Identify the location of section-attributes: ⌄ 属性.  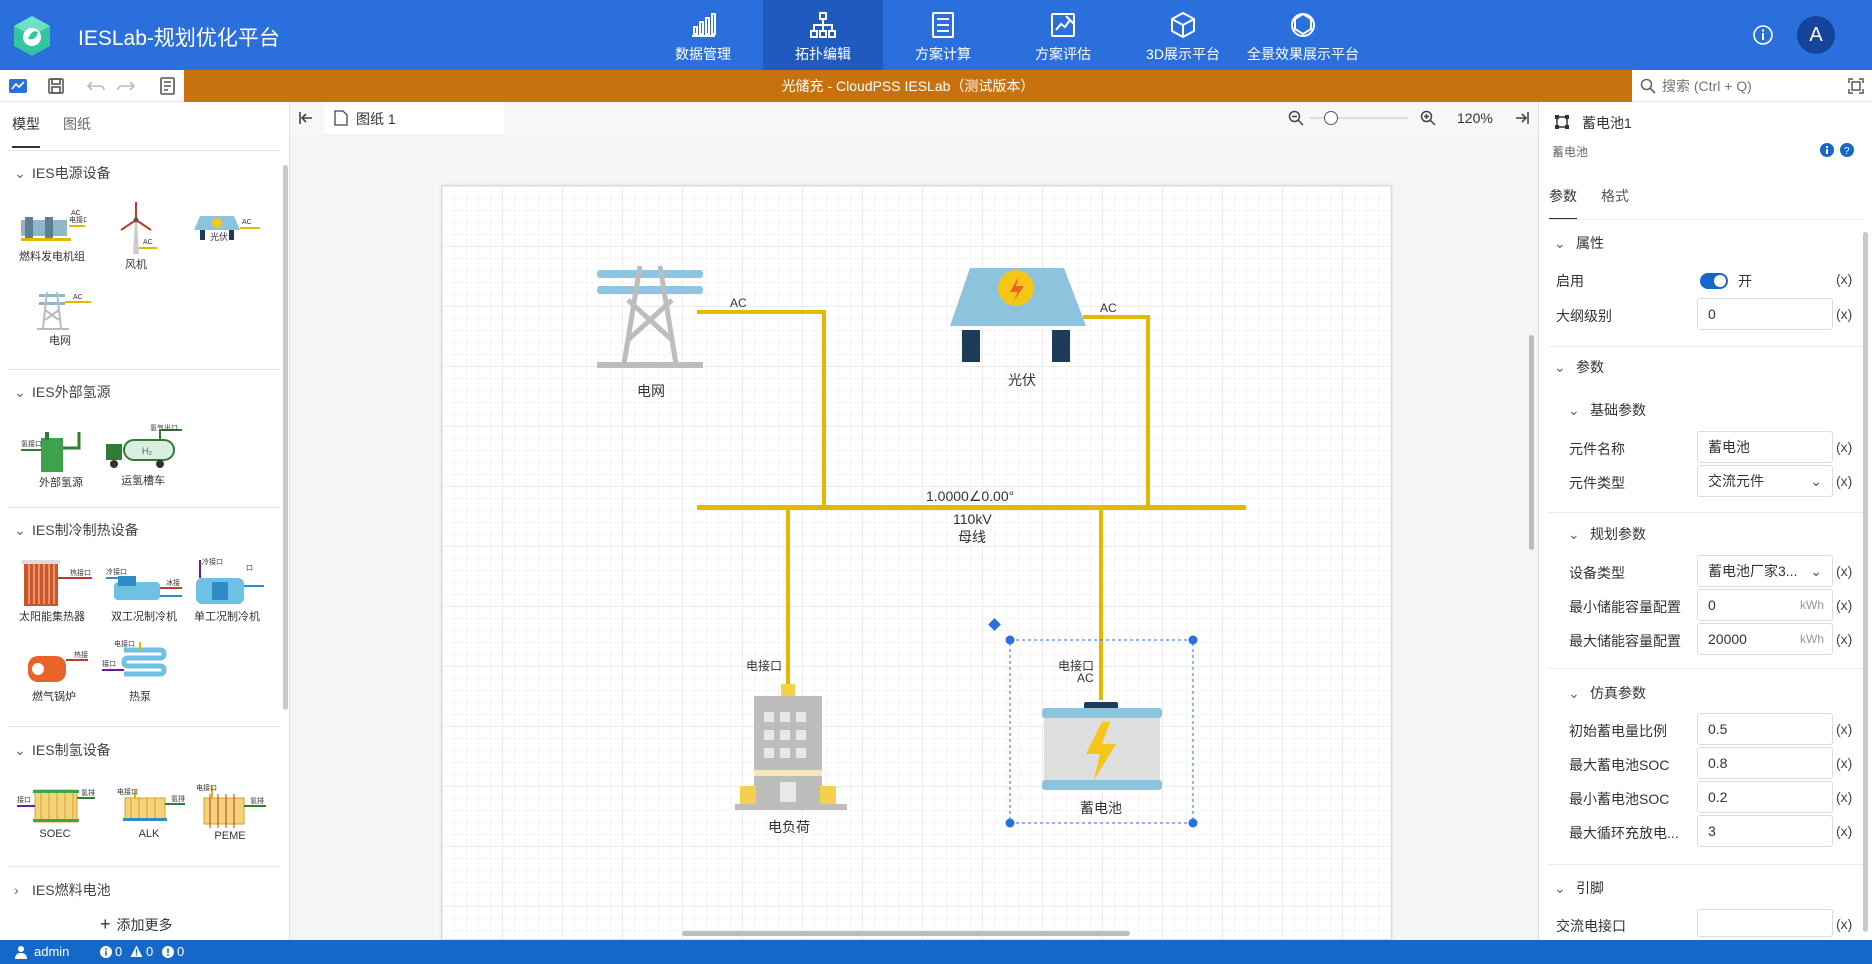
(1579, 243).